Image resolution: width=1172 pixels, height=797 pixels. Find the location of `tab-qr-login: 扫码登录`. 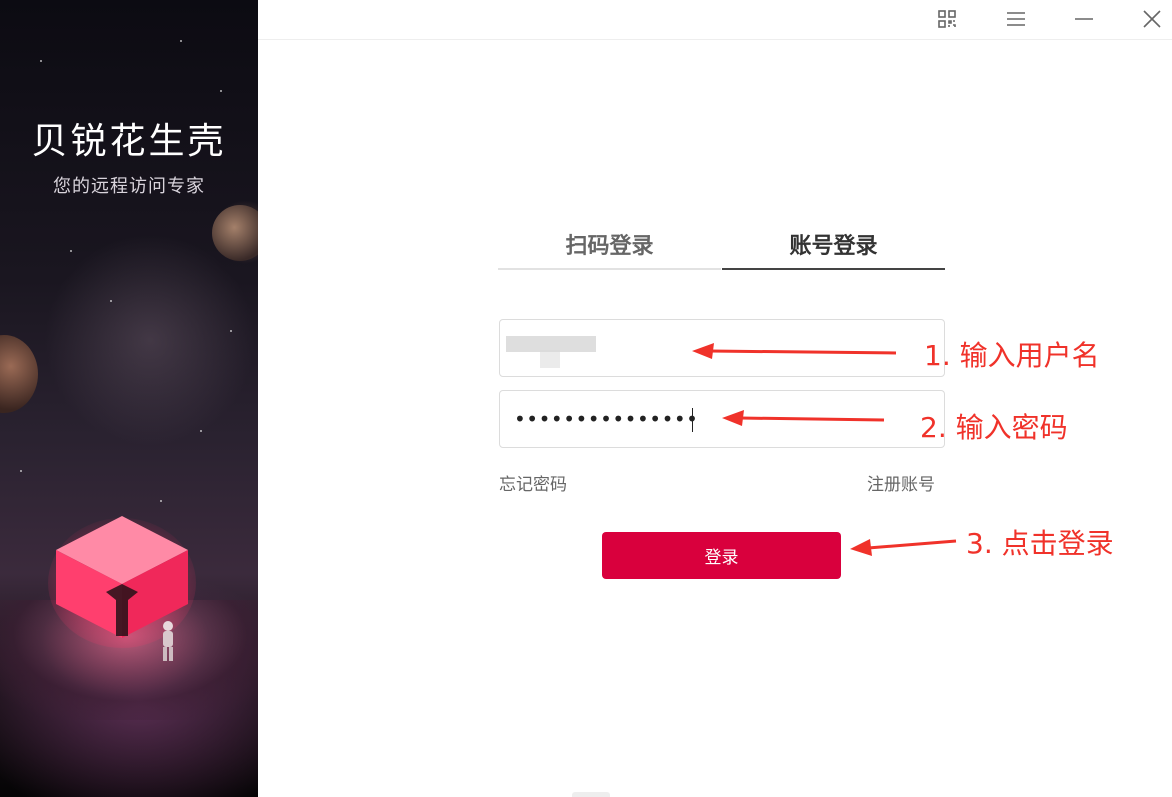

tab-qr-login: 扫码登录 is located at coordinates (609, 245).